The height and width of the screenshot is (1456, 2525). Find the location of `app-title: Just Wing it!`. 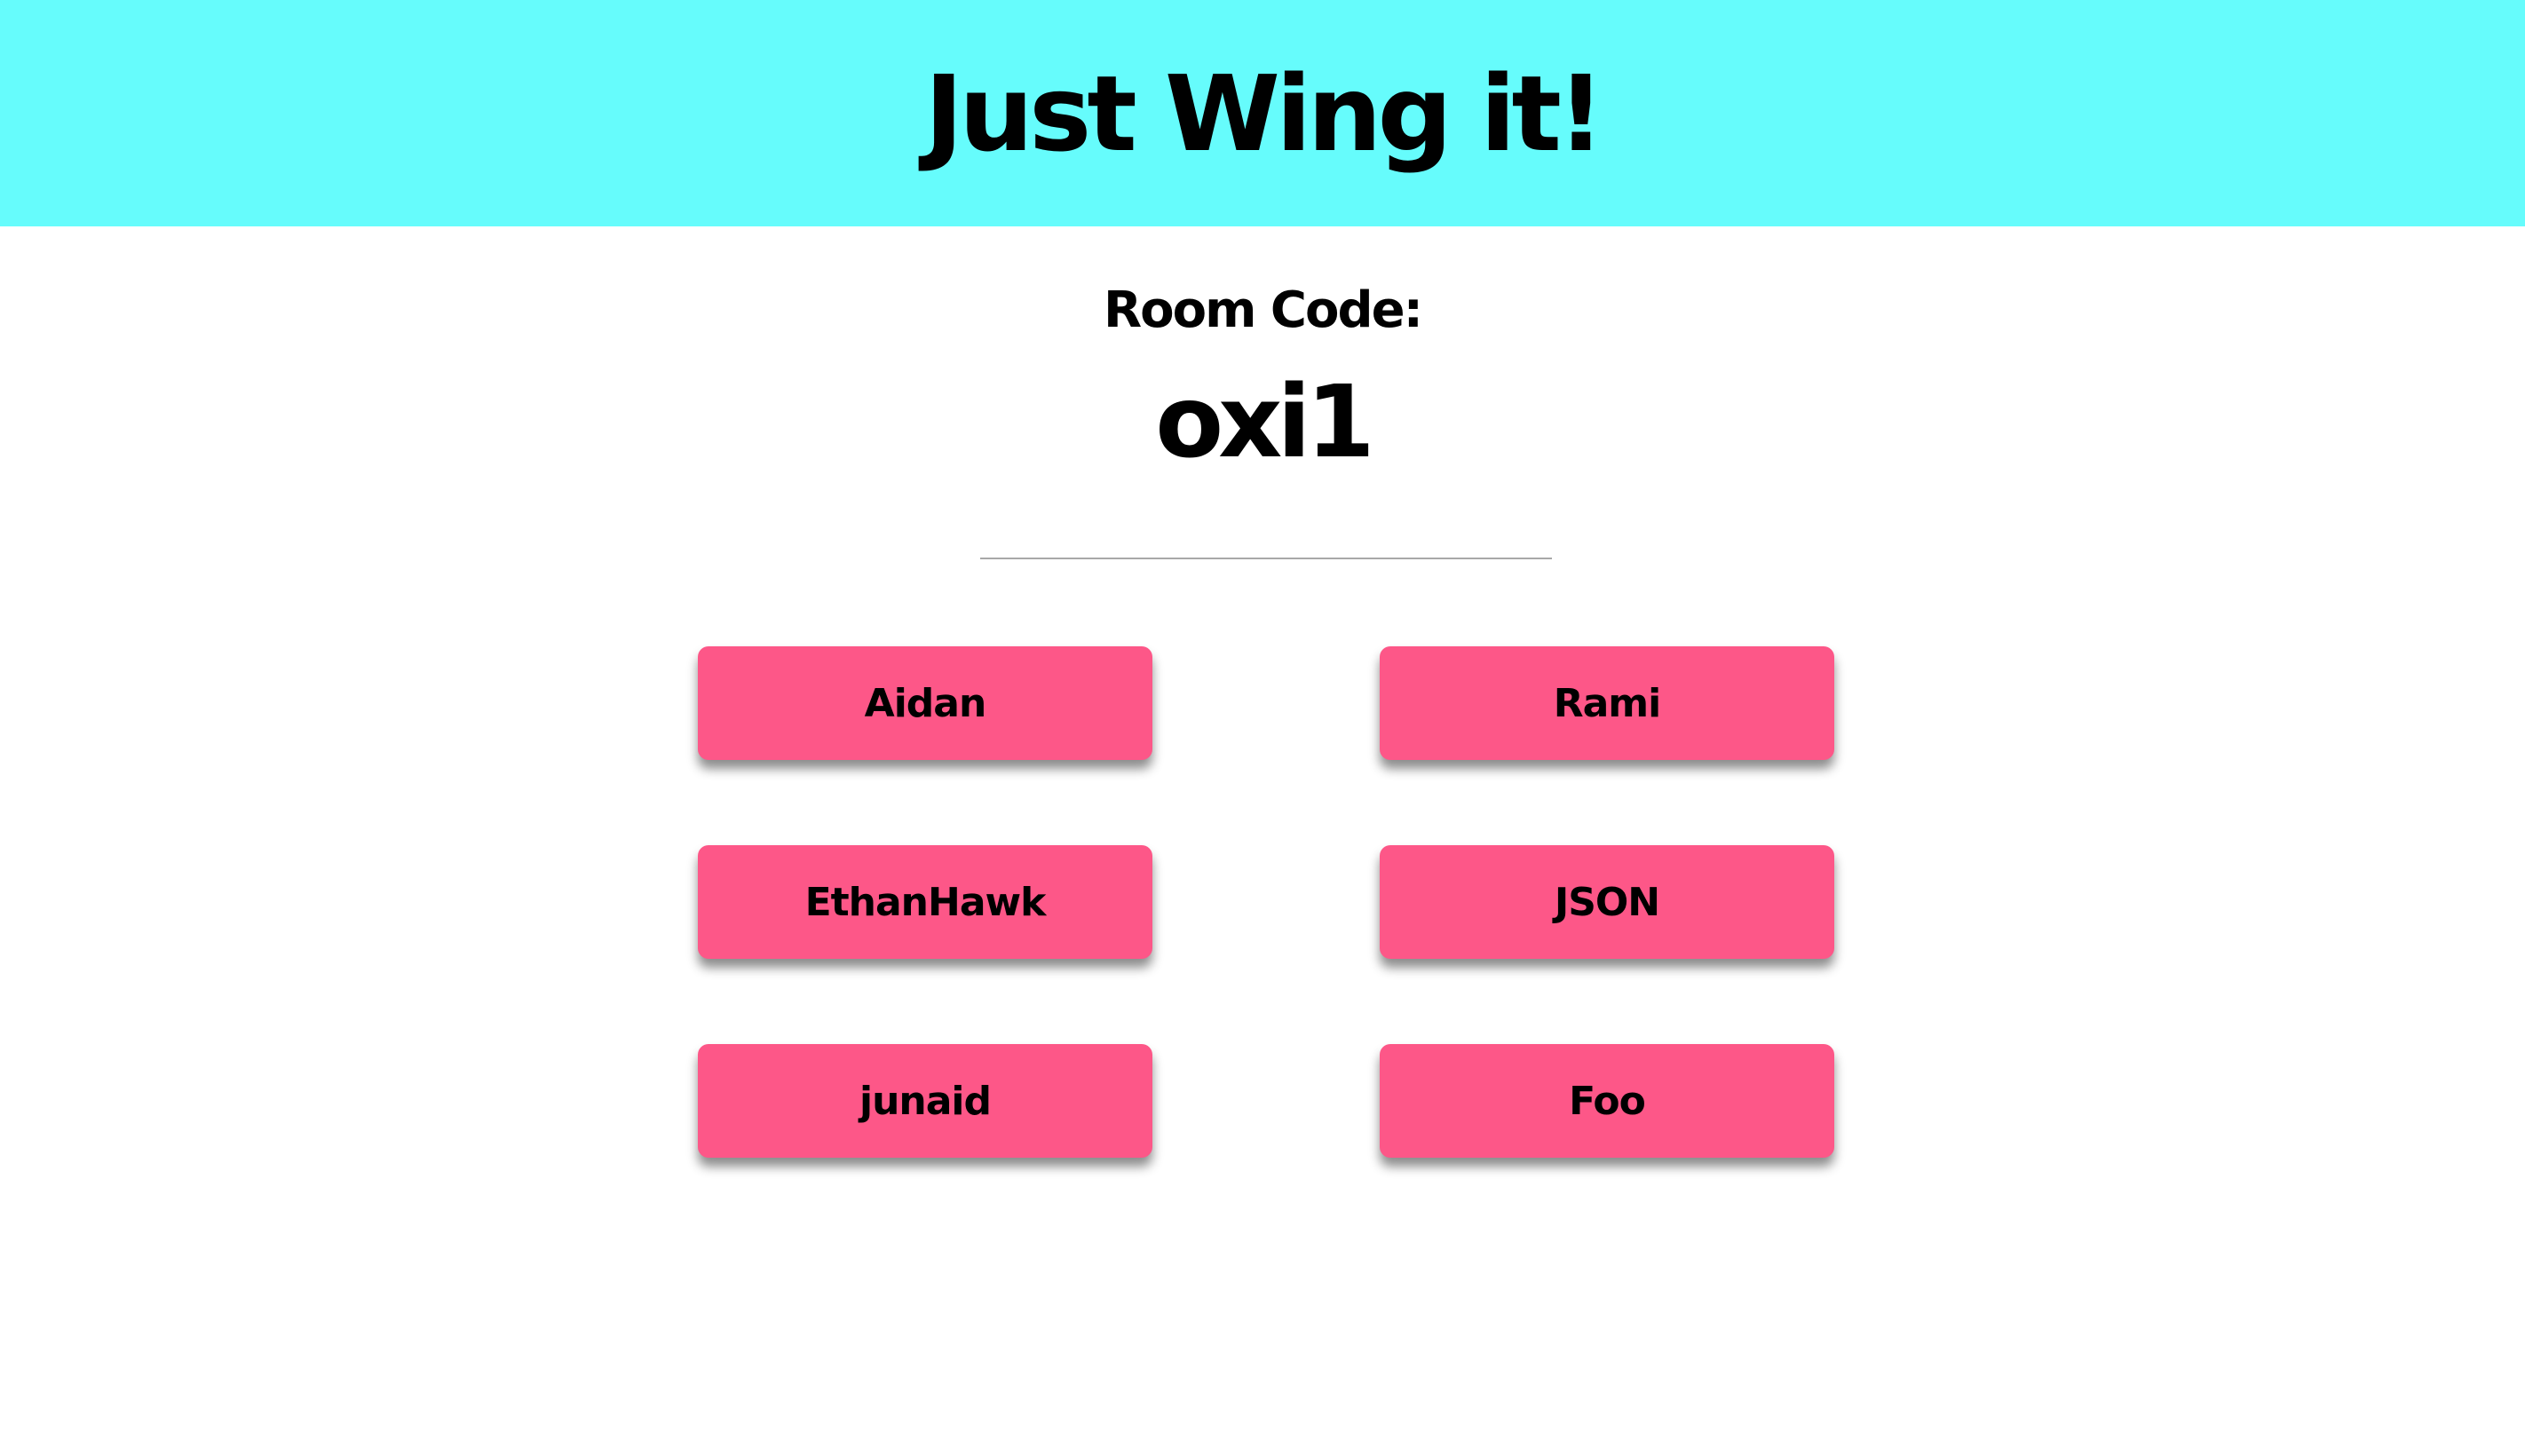

app-title: Just Wing it! is located at coordinates (1264, 113).